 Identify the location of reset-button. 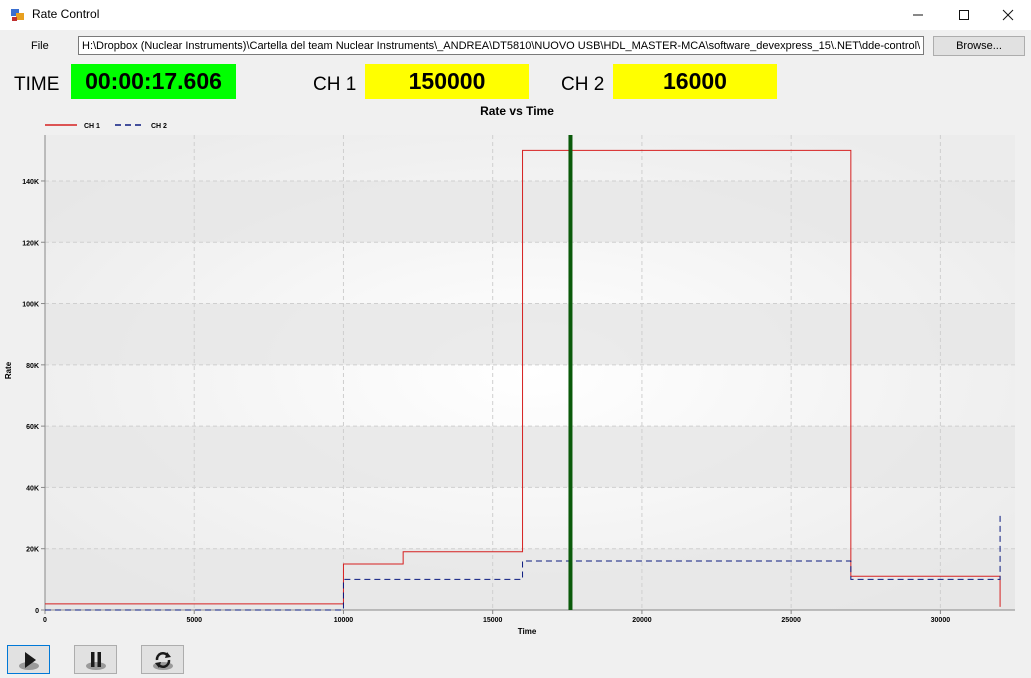
(162, 659).